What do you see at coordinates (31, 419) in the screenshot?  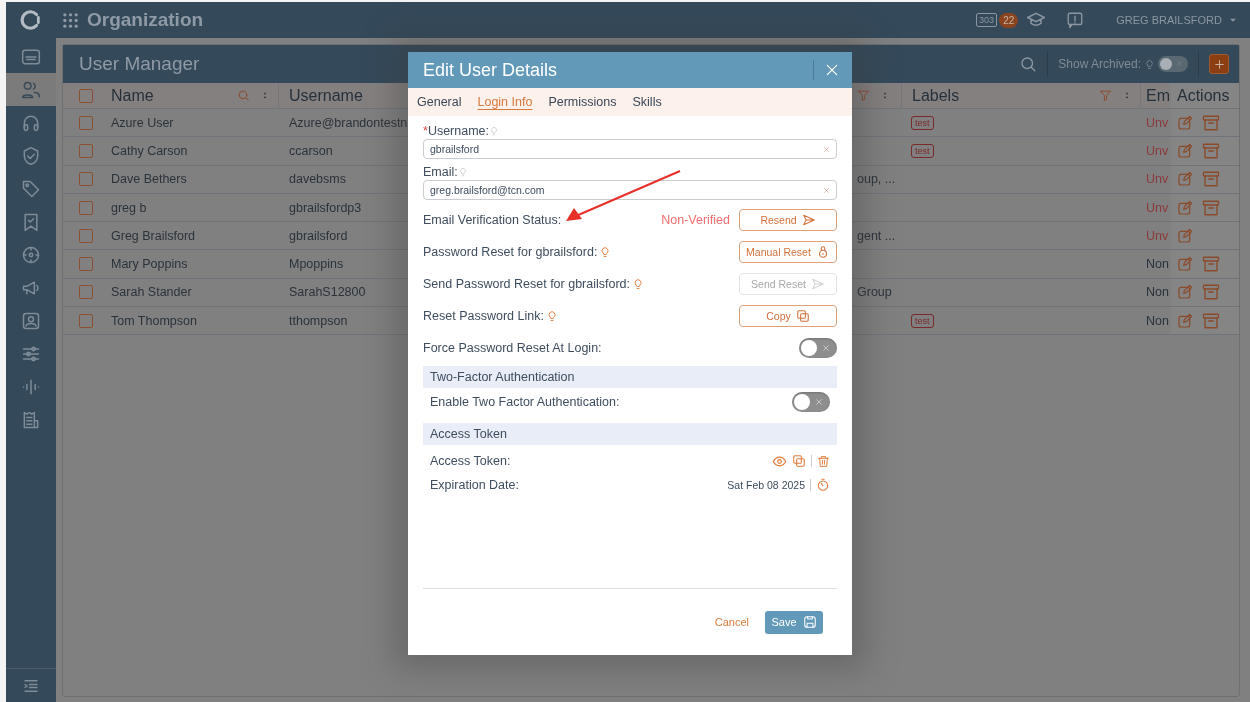 I see `receipt-icon` at bounding box center [31, 419].